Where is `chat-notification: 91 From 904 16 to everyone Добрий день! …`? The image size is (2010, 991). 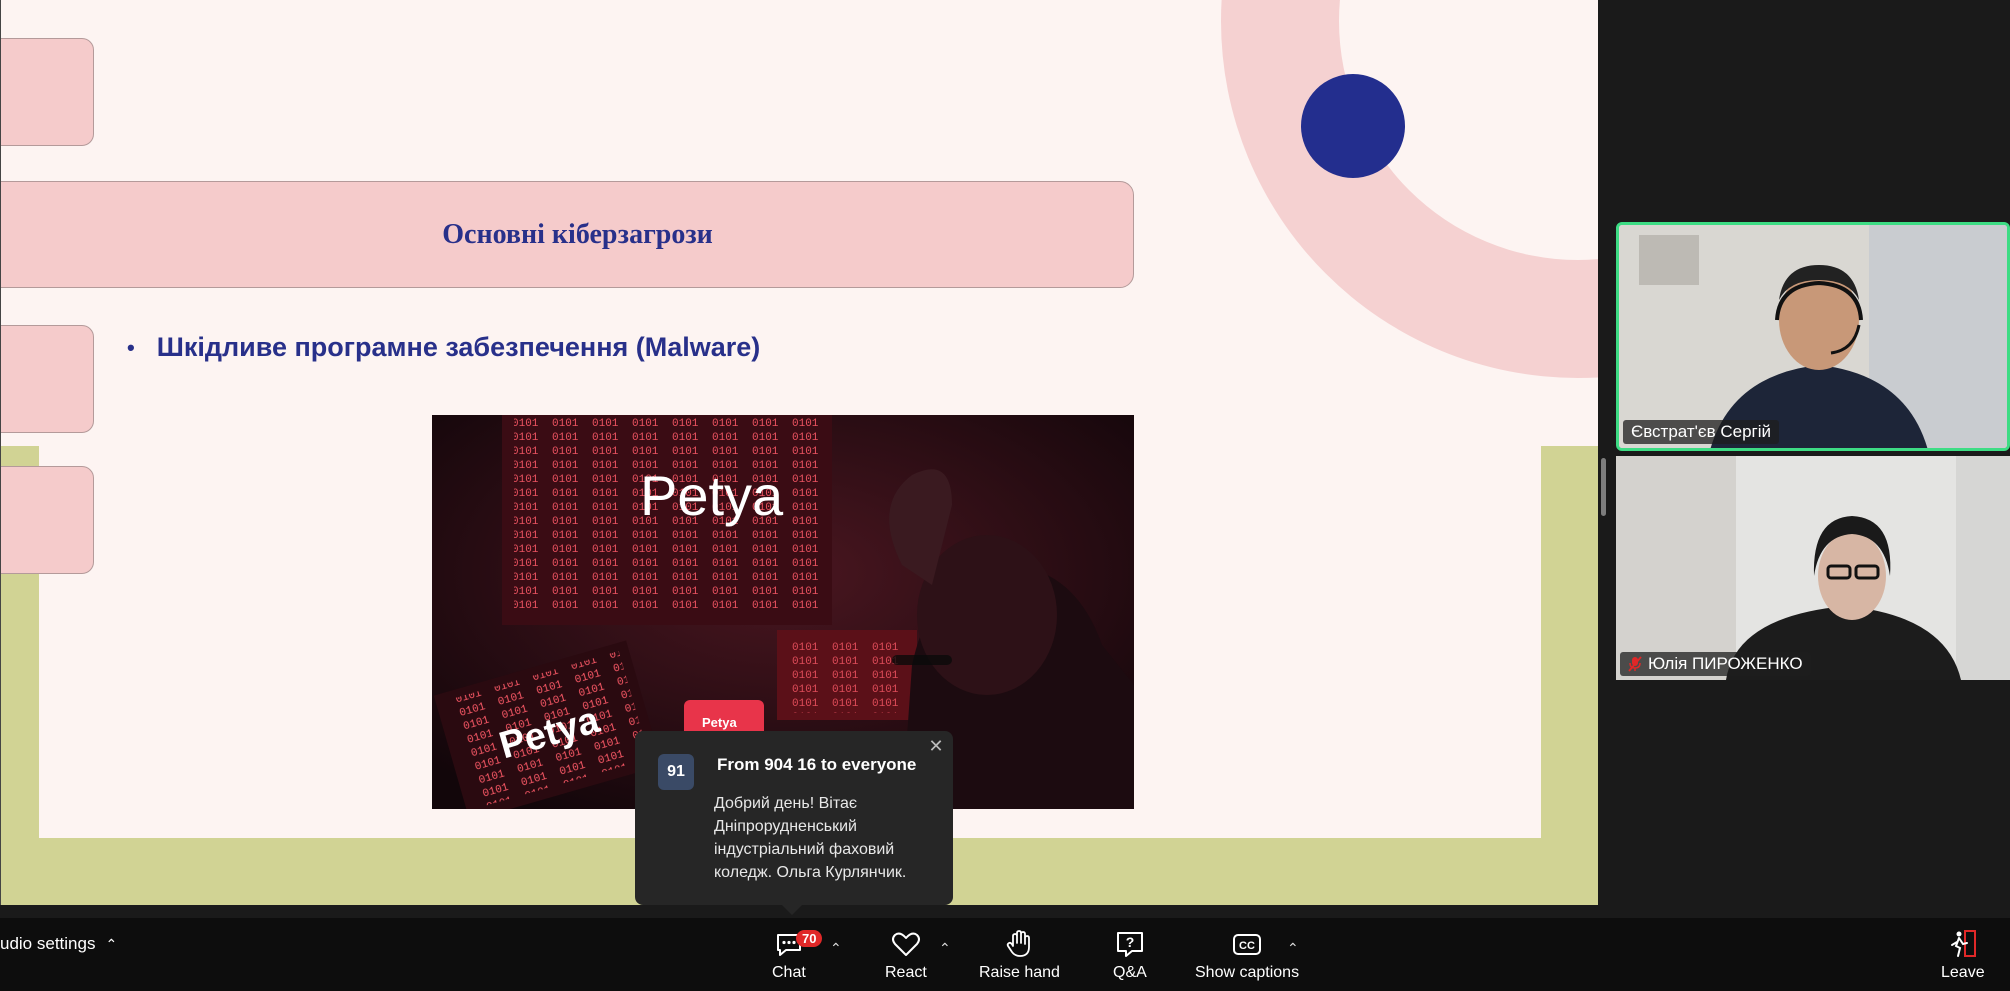
chat-notification: 91 From 904 16 to everyone Добрий день! … is located at coordinates (794, 823).